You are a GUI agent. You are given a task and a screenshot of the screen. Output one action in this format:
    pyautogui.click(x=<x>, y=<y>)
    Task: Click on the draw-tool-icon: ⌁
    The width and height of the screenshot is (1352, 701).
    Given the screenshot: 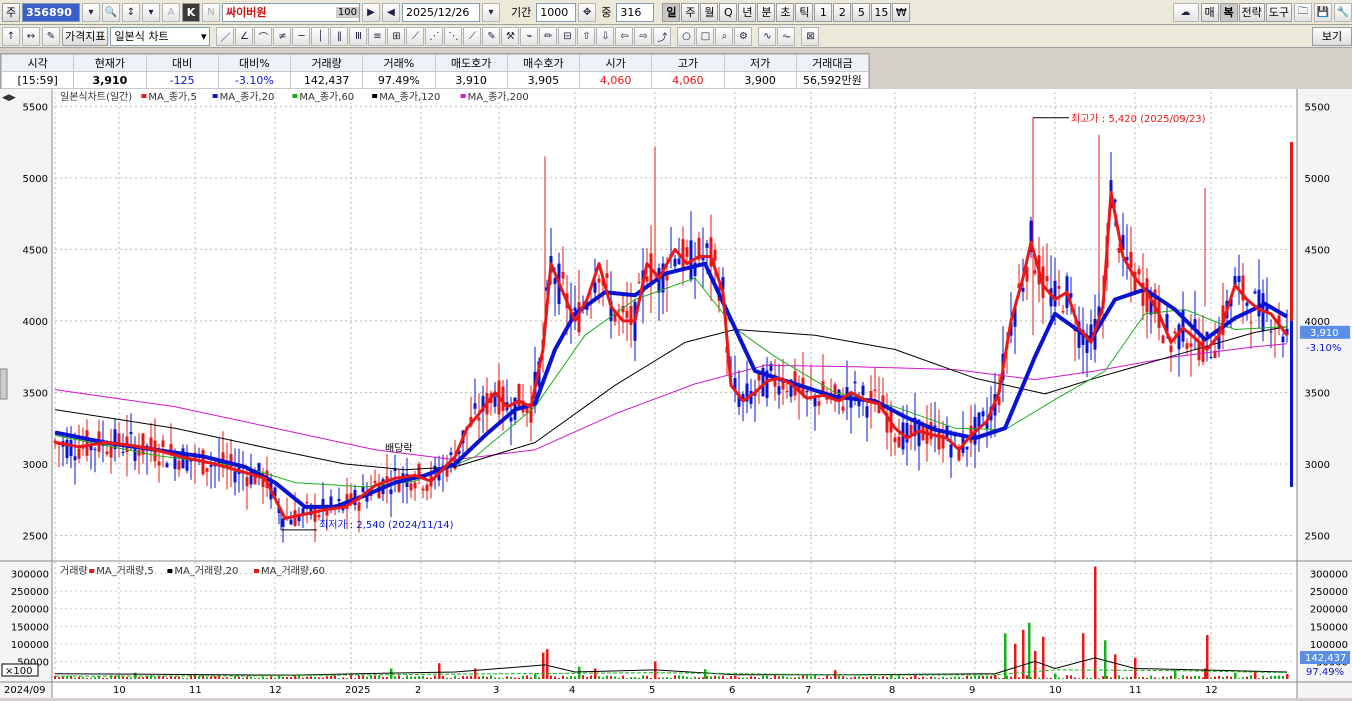 What is the action you would take?
    pyautogui.click(x=529, y=36)
    